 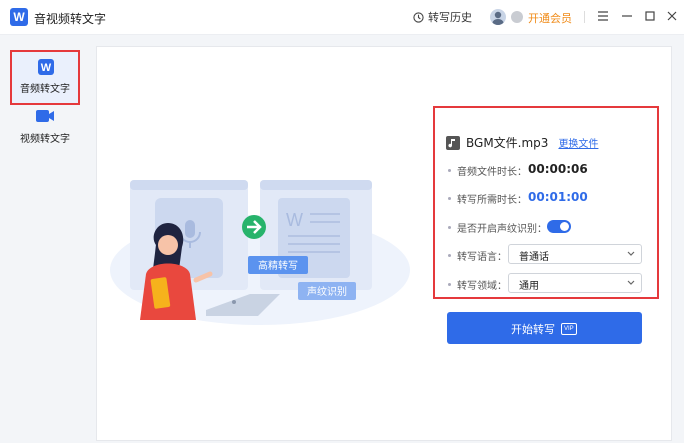 What do you see at coordinates (575, 254) in the screenshot?
I see `language-select: 普通话` at bounding box center [575, 254].